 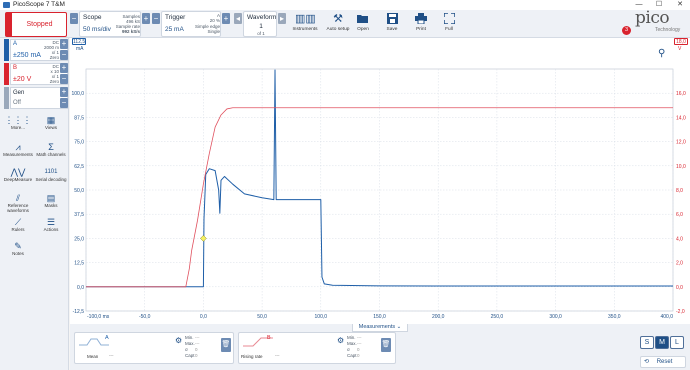 I want to click on sidebar-item-notes: ✎ Notes, so click(x=18, y=248).